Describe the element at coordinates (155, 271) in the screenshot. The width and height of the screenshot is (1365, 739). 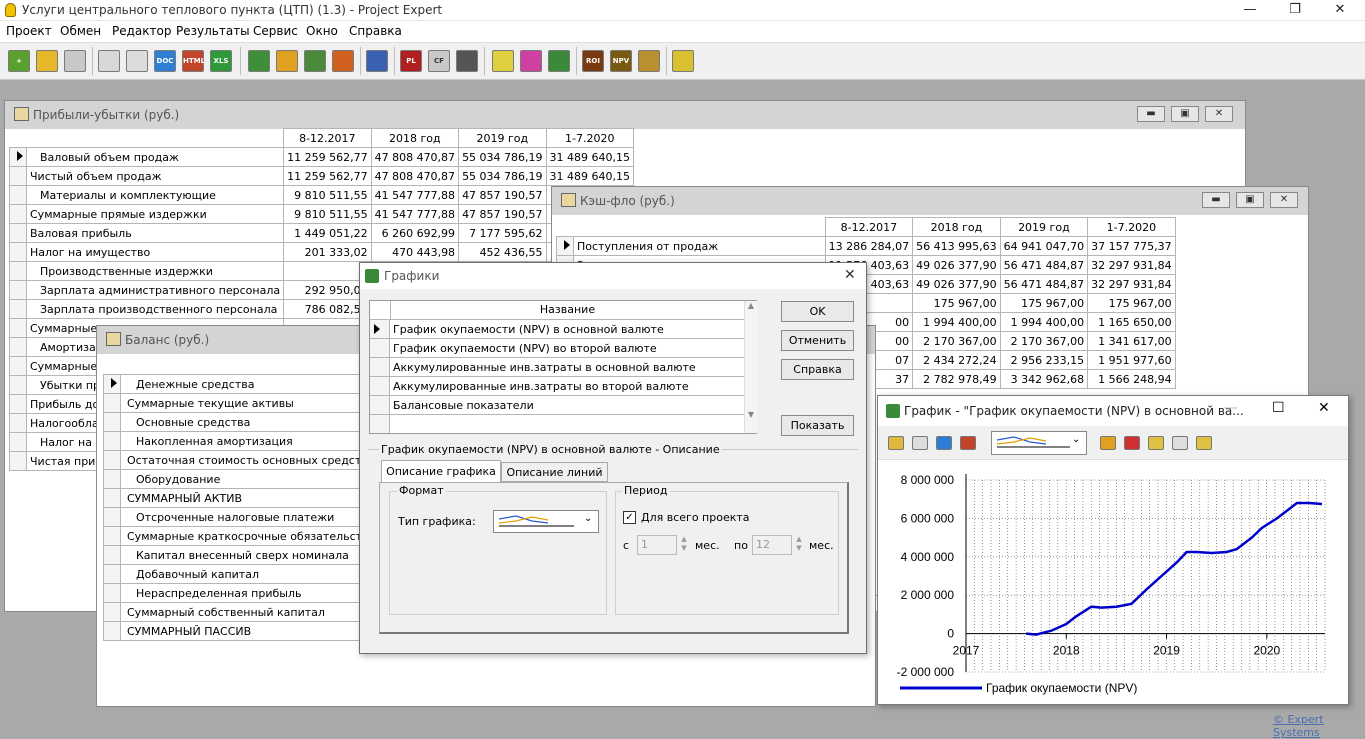
I see `row-label: Производственные издержки` at that location.